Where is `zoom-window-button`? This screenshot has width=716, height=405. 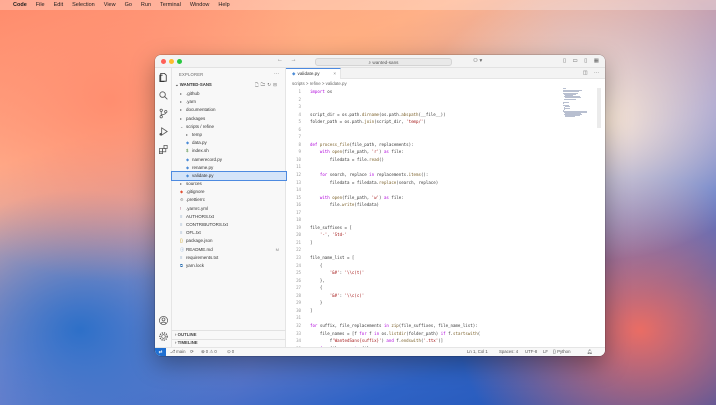
zoom-window-button is located at coordinates (179, 61).